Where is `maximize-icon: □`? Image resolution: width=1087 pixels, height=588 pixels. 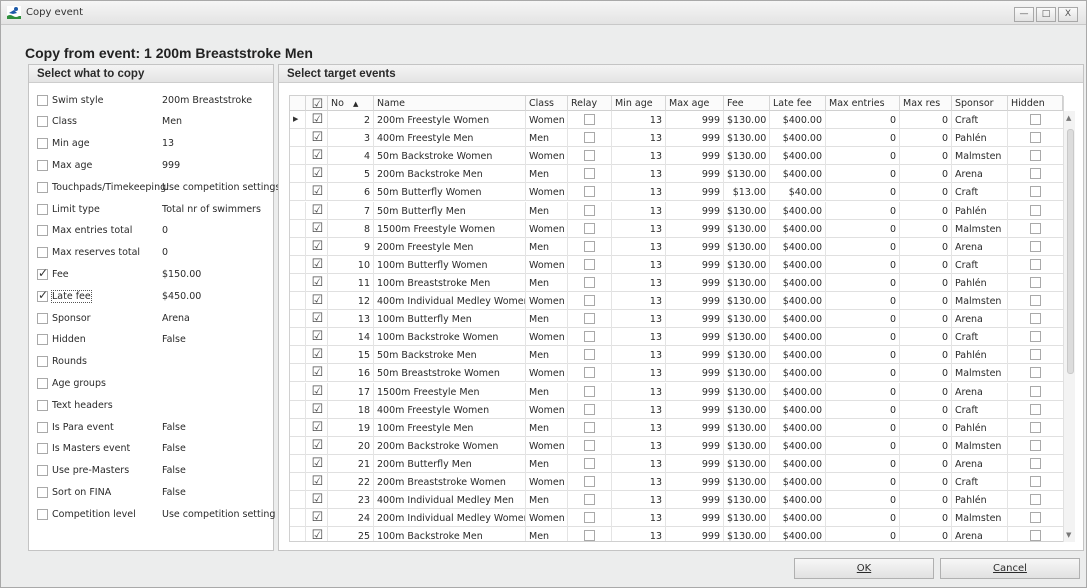 maximize-icon: □ is located at coordinates (1046, 14).